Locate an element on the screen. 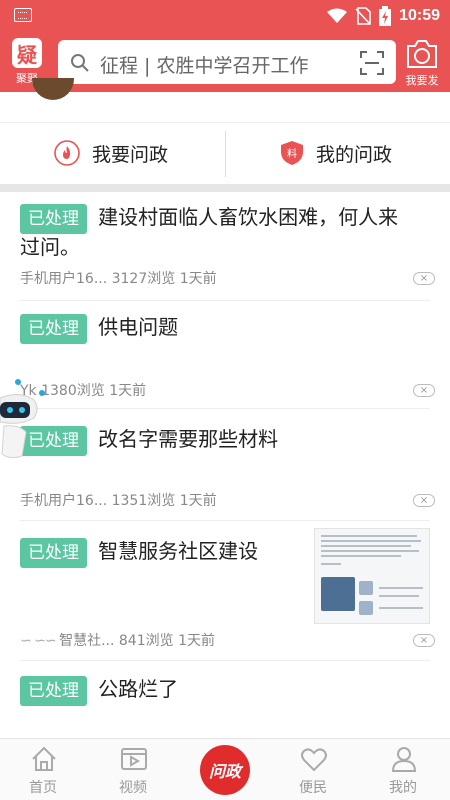 The width and height of the screenshot is (450, 800). my-questions-label: 我的问政 is located at coordinates (354, 154).